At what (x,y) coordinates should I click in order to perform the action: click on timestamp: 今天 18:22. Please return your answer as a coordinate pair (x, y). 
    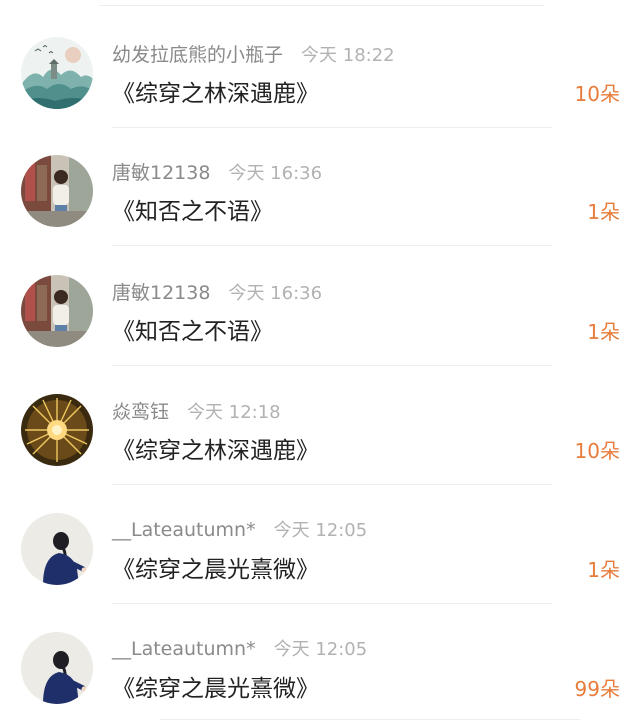
    Looking at the image, I should click on (348, 55).